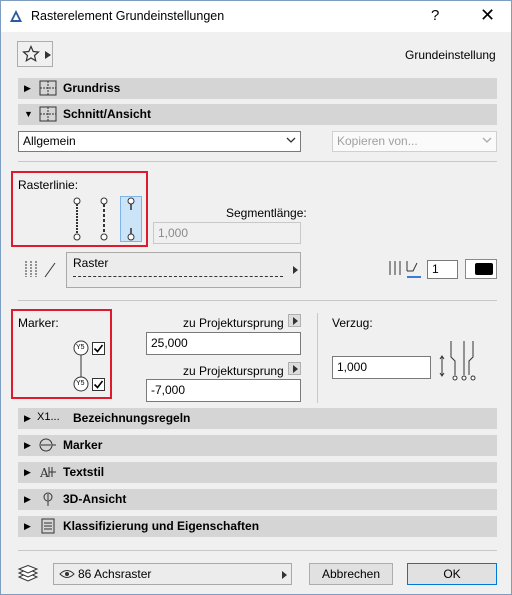 The width and height of the screenshot is (512, 595). What do you see at coordinates (16, 16) in the screenshot?
I see `archicad-app-icon` at bounding box center [16, 16].